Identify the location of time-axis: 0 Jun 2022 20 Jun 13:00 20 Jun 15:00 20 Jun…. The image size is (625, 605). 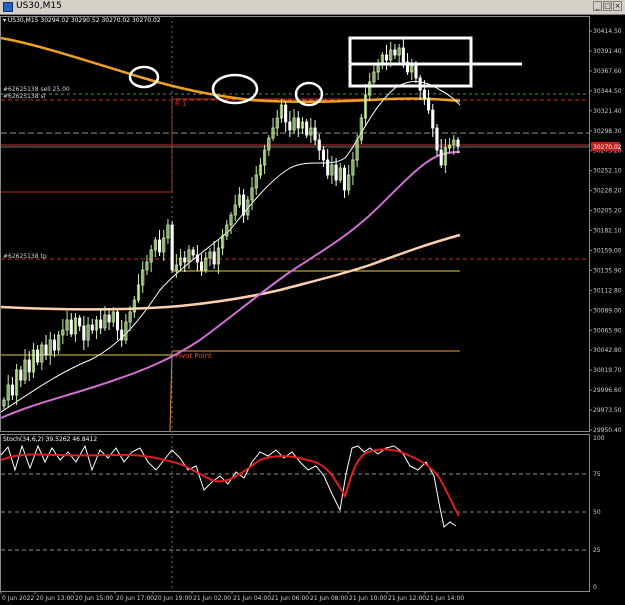
(232, 596).